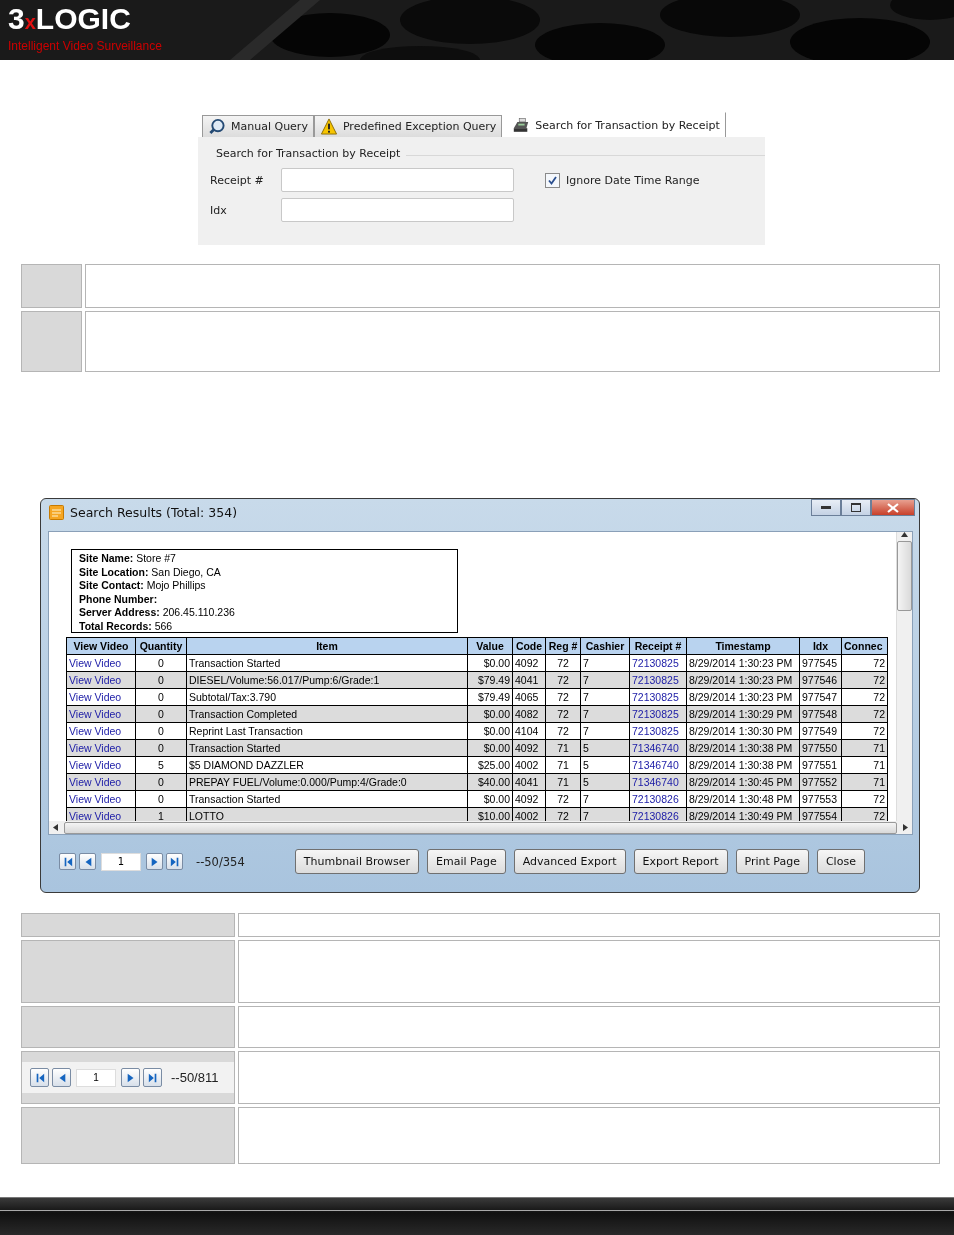 The width and height of the screenshot is (954, 1235). I want to click on magnifier-icon, so click(217, 126).